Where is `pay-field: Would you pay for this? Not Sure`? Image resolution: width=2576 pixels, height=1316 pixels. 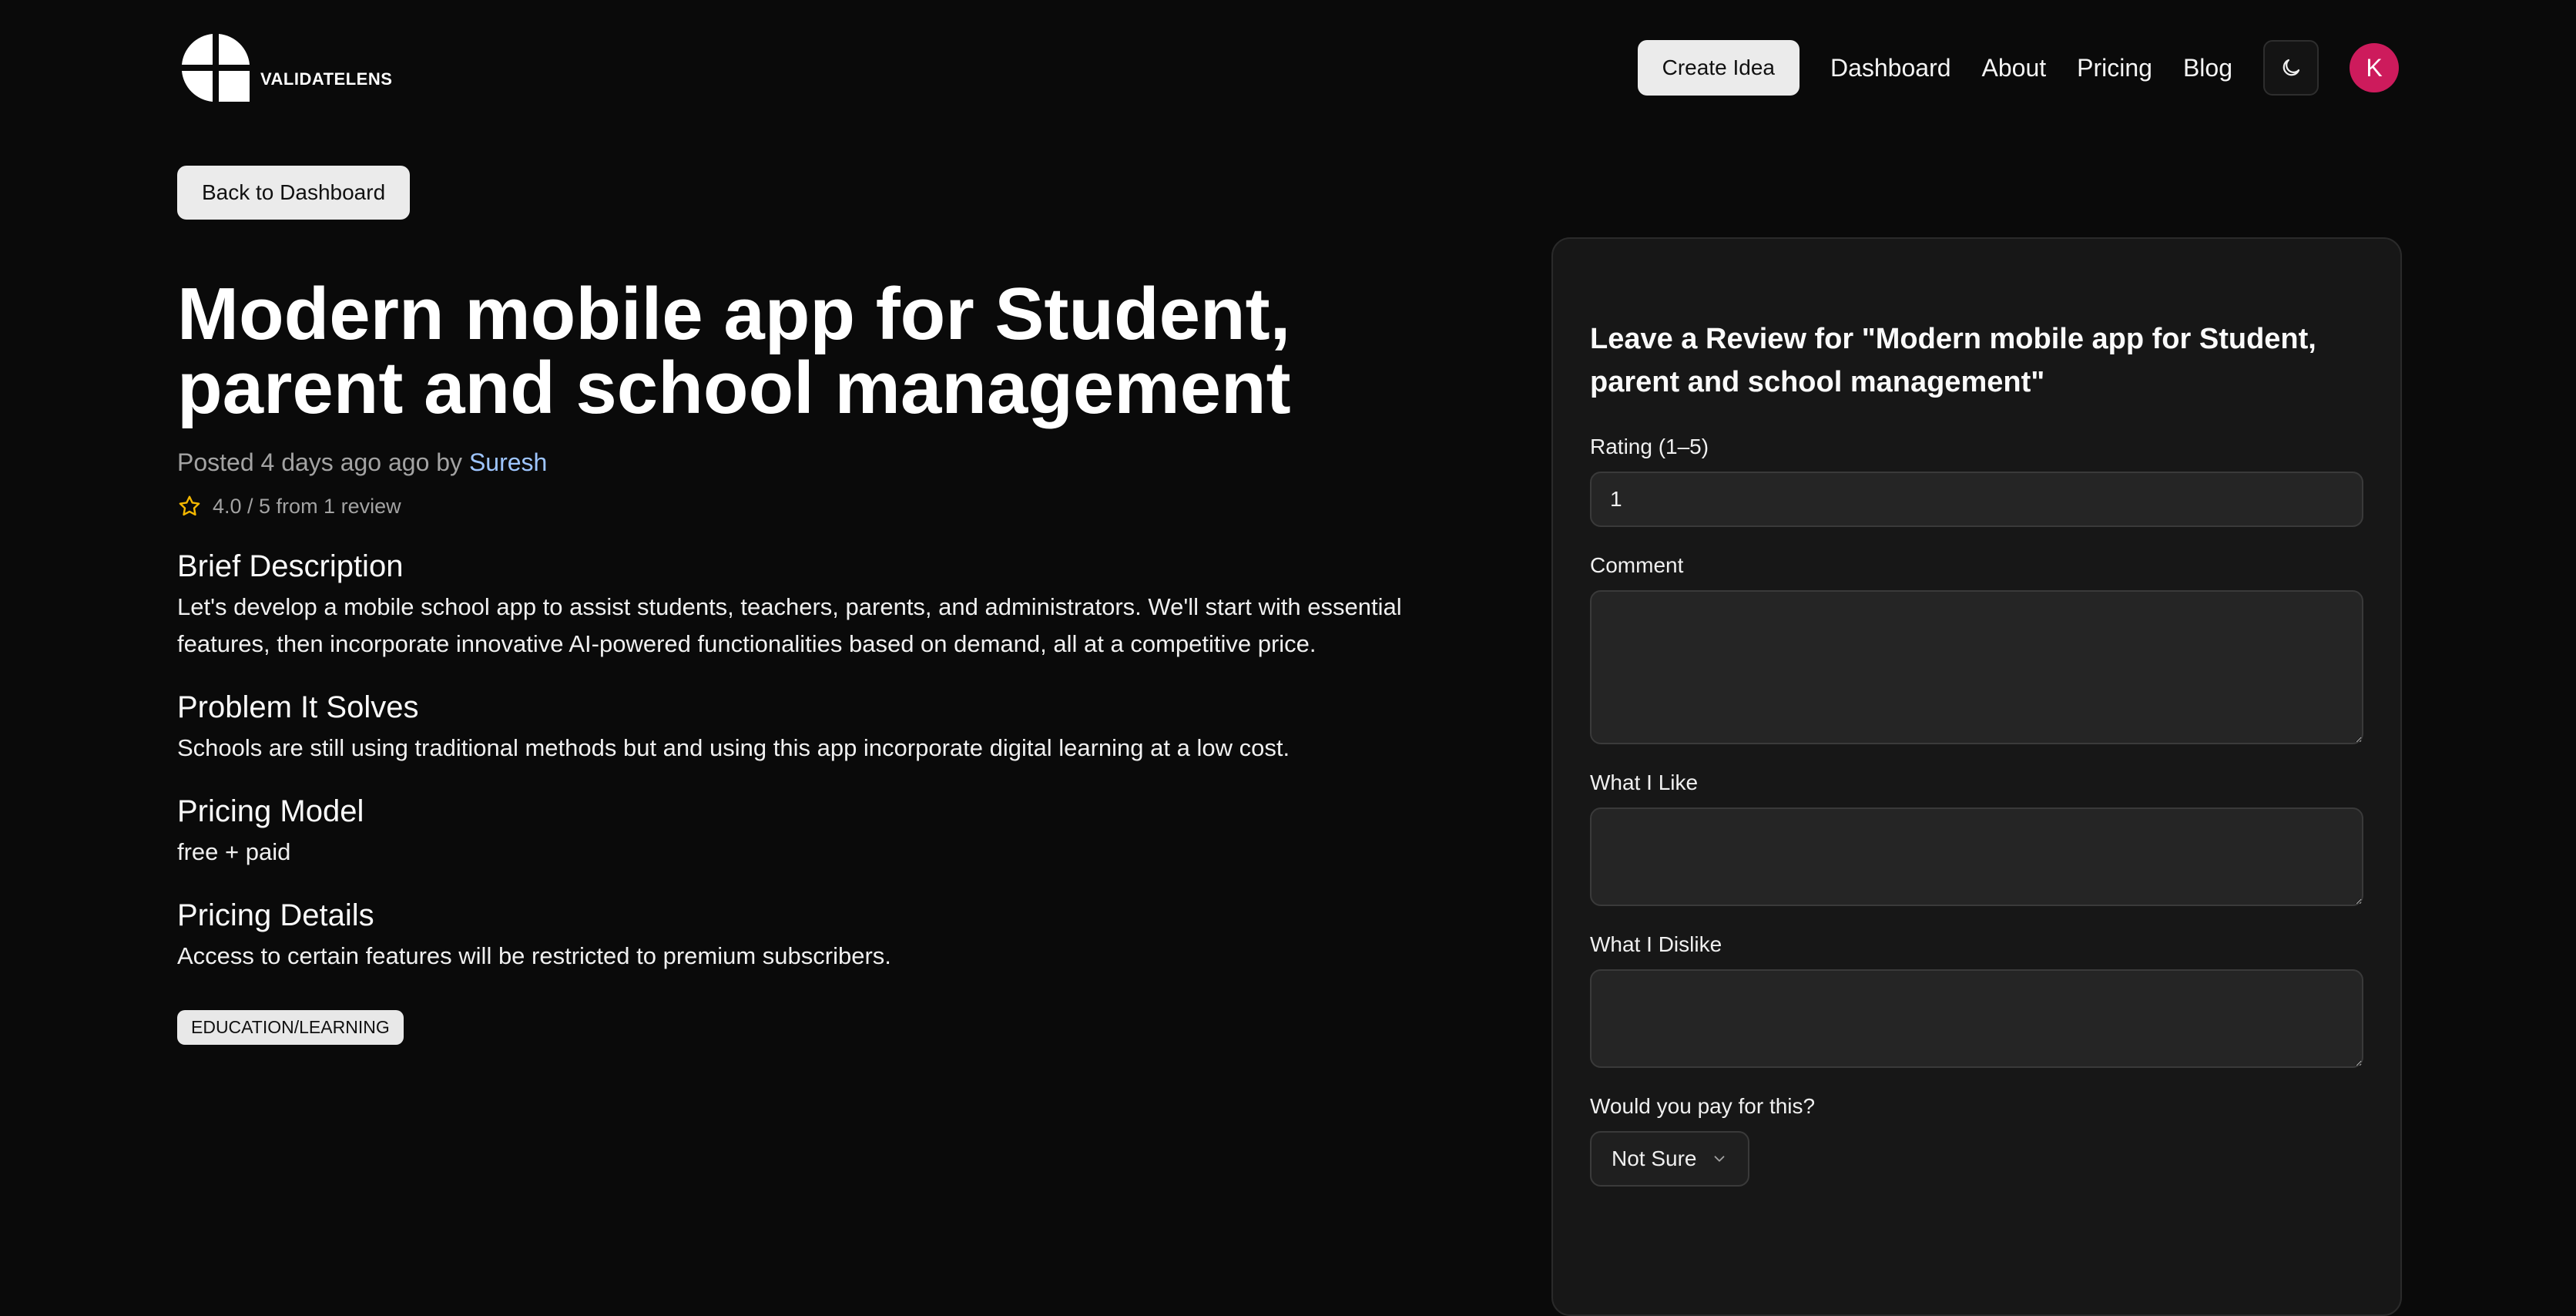
pay-field: Would you pay for this? Not Sure is located at coordinates (1976, 1140).